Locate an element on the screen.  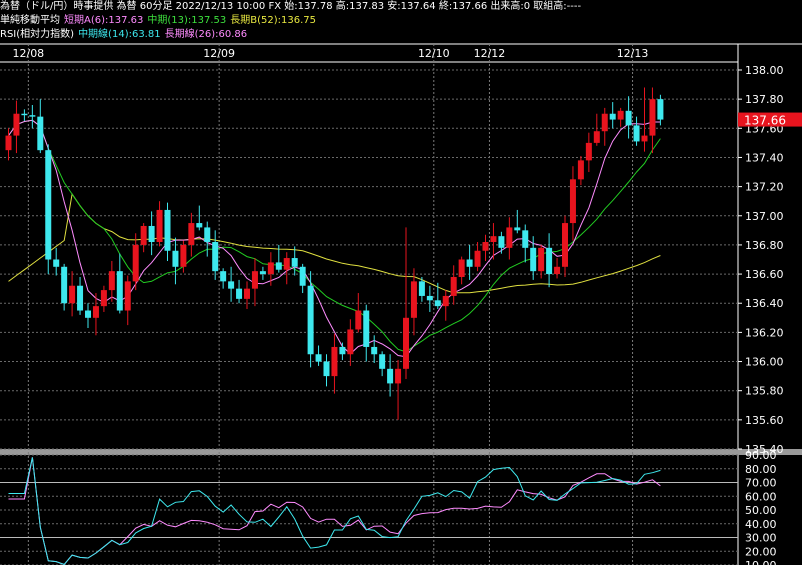
price-tick-label: 136.20 is located at coordinates (764, 332).